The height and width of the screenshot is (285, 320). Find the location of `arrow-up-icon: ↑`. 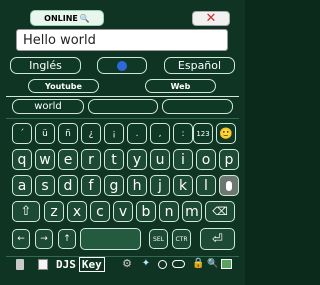

arrow-up-icon: ↑ is located at coordinates (67, 239).